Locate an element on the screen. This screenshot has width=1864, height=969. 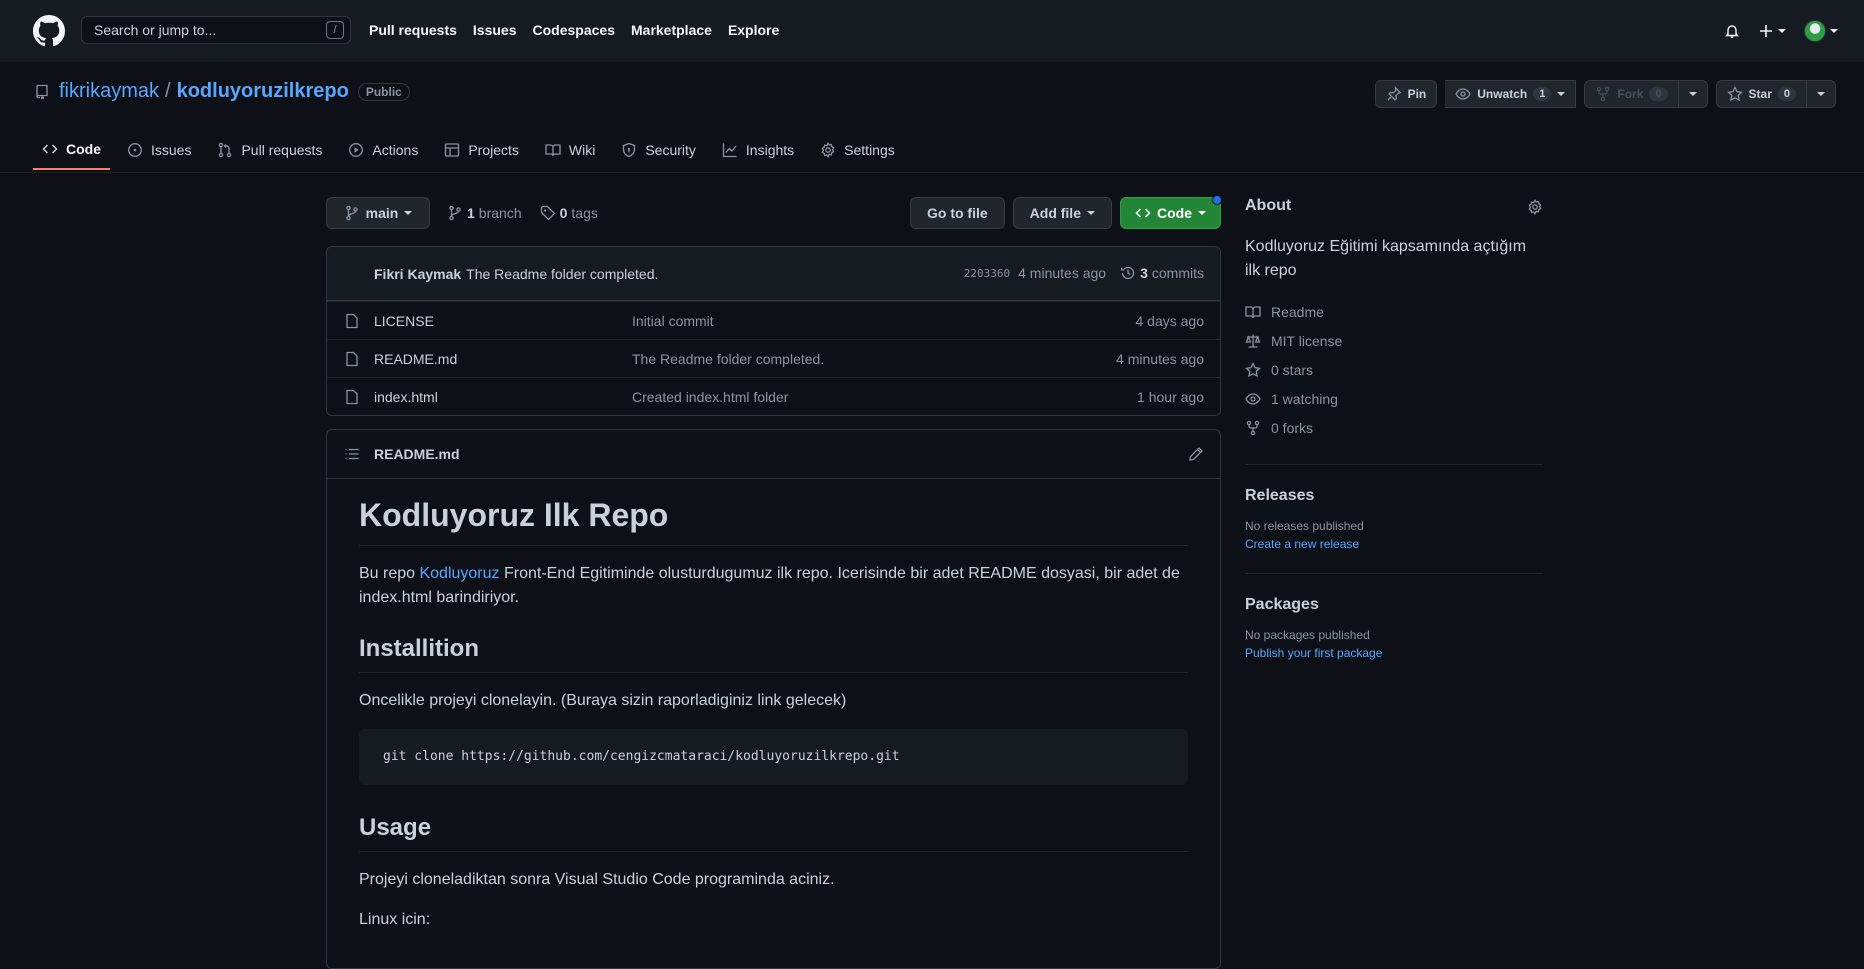
branch-name: main is located at coordinates (382, 213).